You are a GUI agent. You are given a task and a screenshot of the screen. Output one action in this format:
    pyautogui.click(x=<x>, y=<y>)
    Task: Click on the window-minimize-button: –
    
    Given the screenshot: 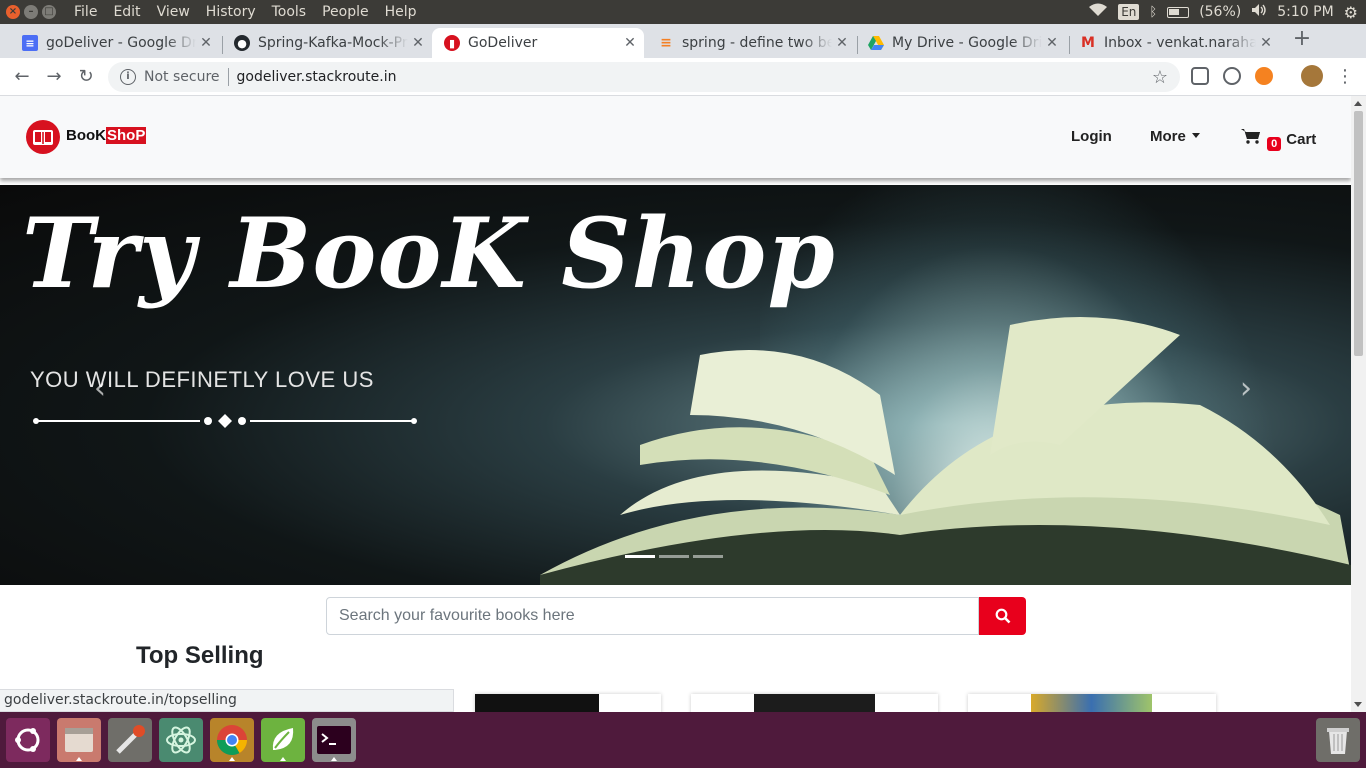 What is the action you would take?
    pyautogui.click(x=31, y=12)
    